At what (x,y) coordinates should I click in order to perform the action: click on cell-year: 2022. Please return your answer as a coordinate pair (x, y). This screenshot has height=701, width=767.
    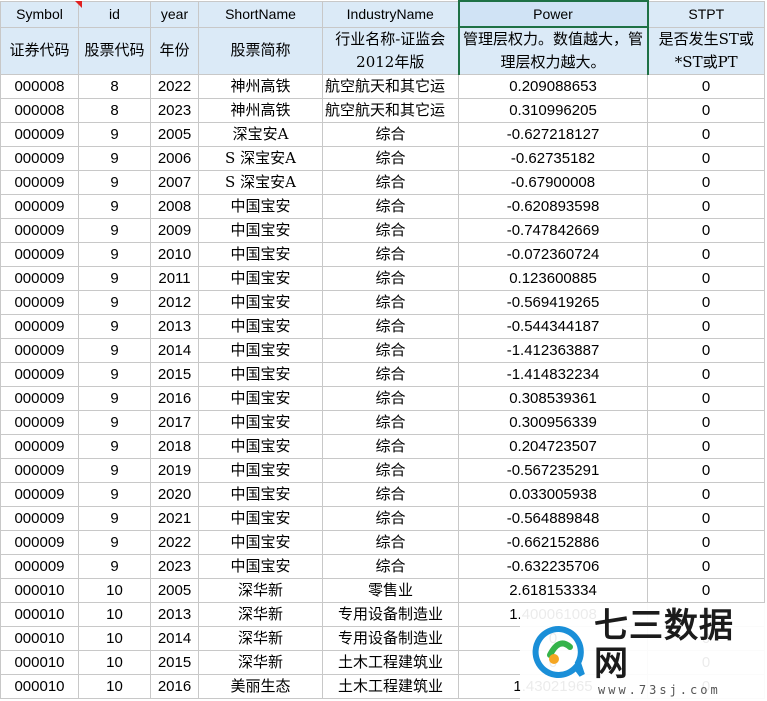
    Looking at the image, I should click on (174, 86).